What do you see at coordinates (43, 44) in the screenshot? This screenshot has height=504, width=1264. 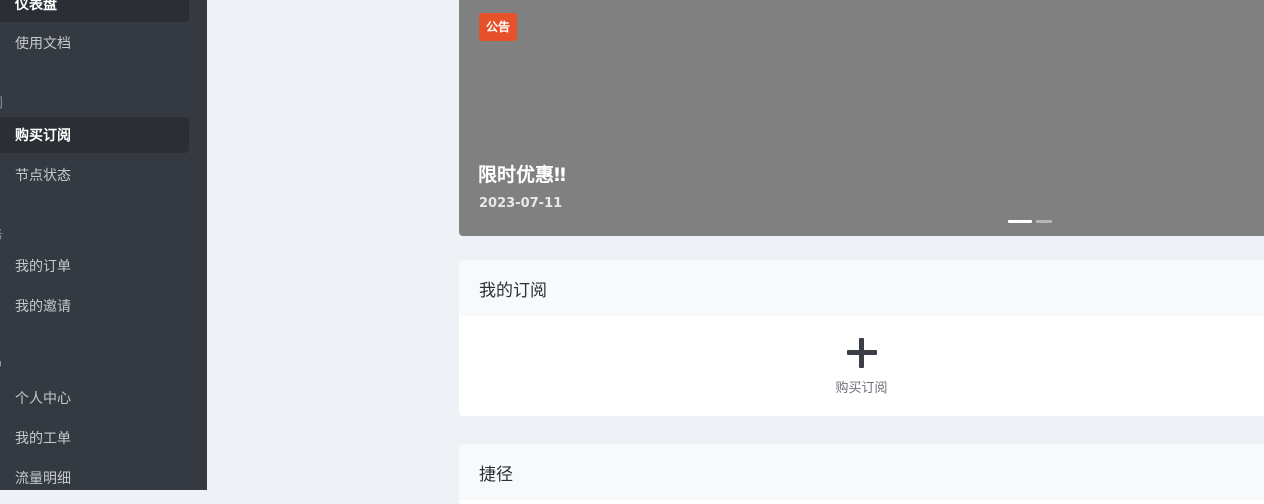 I see `sidebar-item-label: 使用文档` at bounding box center [43, 44].